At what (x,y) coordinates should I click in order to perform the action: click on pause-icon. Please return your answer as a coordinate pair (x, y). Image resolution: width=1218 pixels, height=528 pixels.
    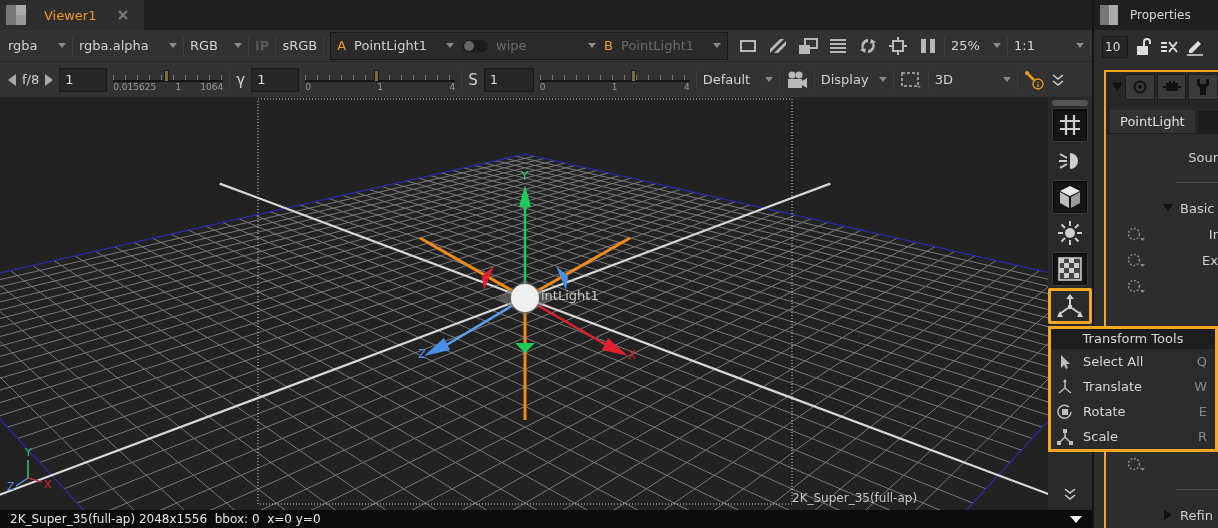
    Looking at the image, I should click on (928, 45).